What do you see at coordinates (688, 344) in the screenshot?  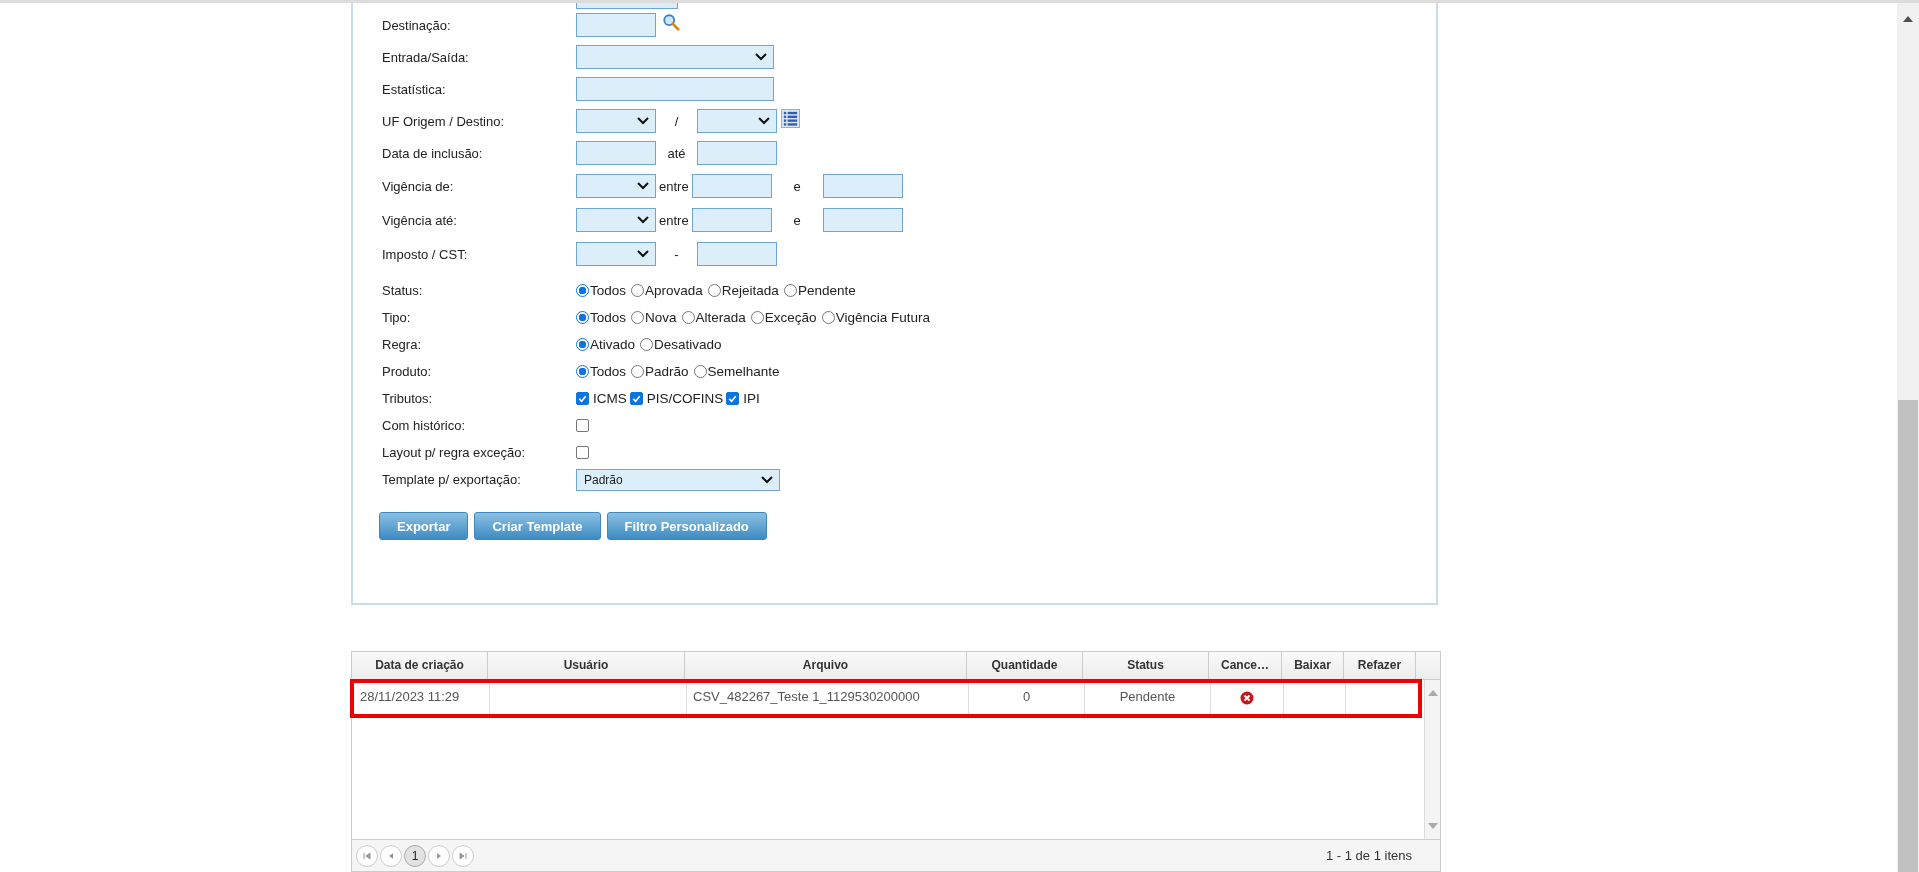 I see `option-label: Desativado` at bounding box center [688, 344].